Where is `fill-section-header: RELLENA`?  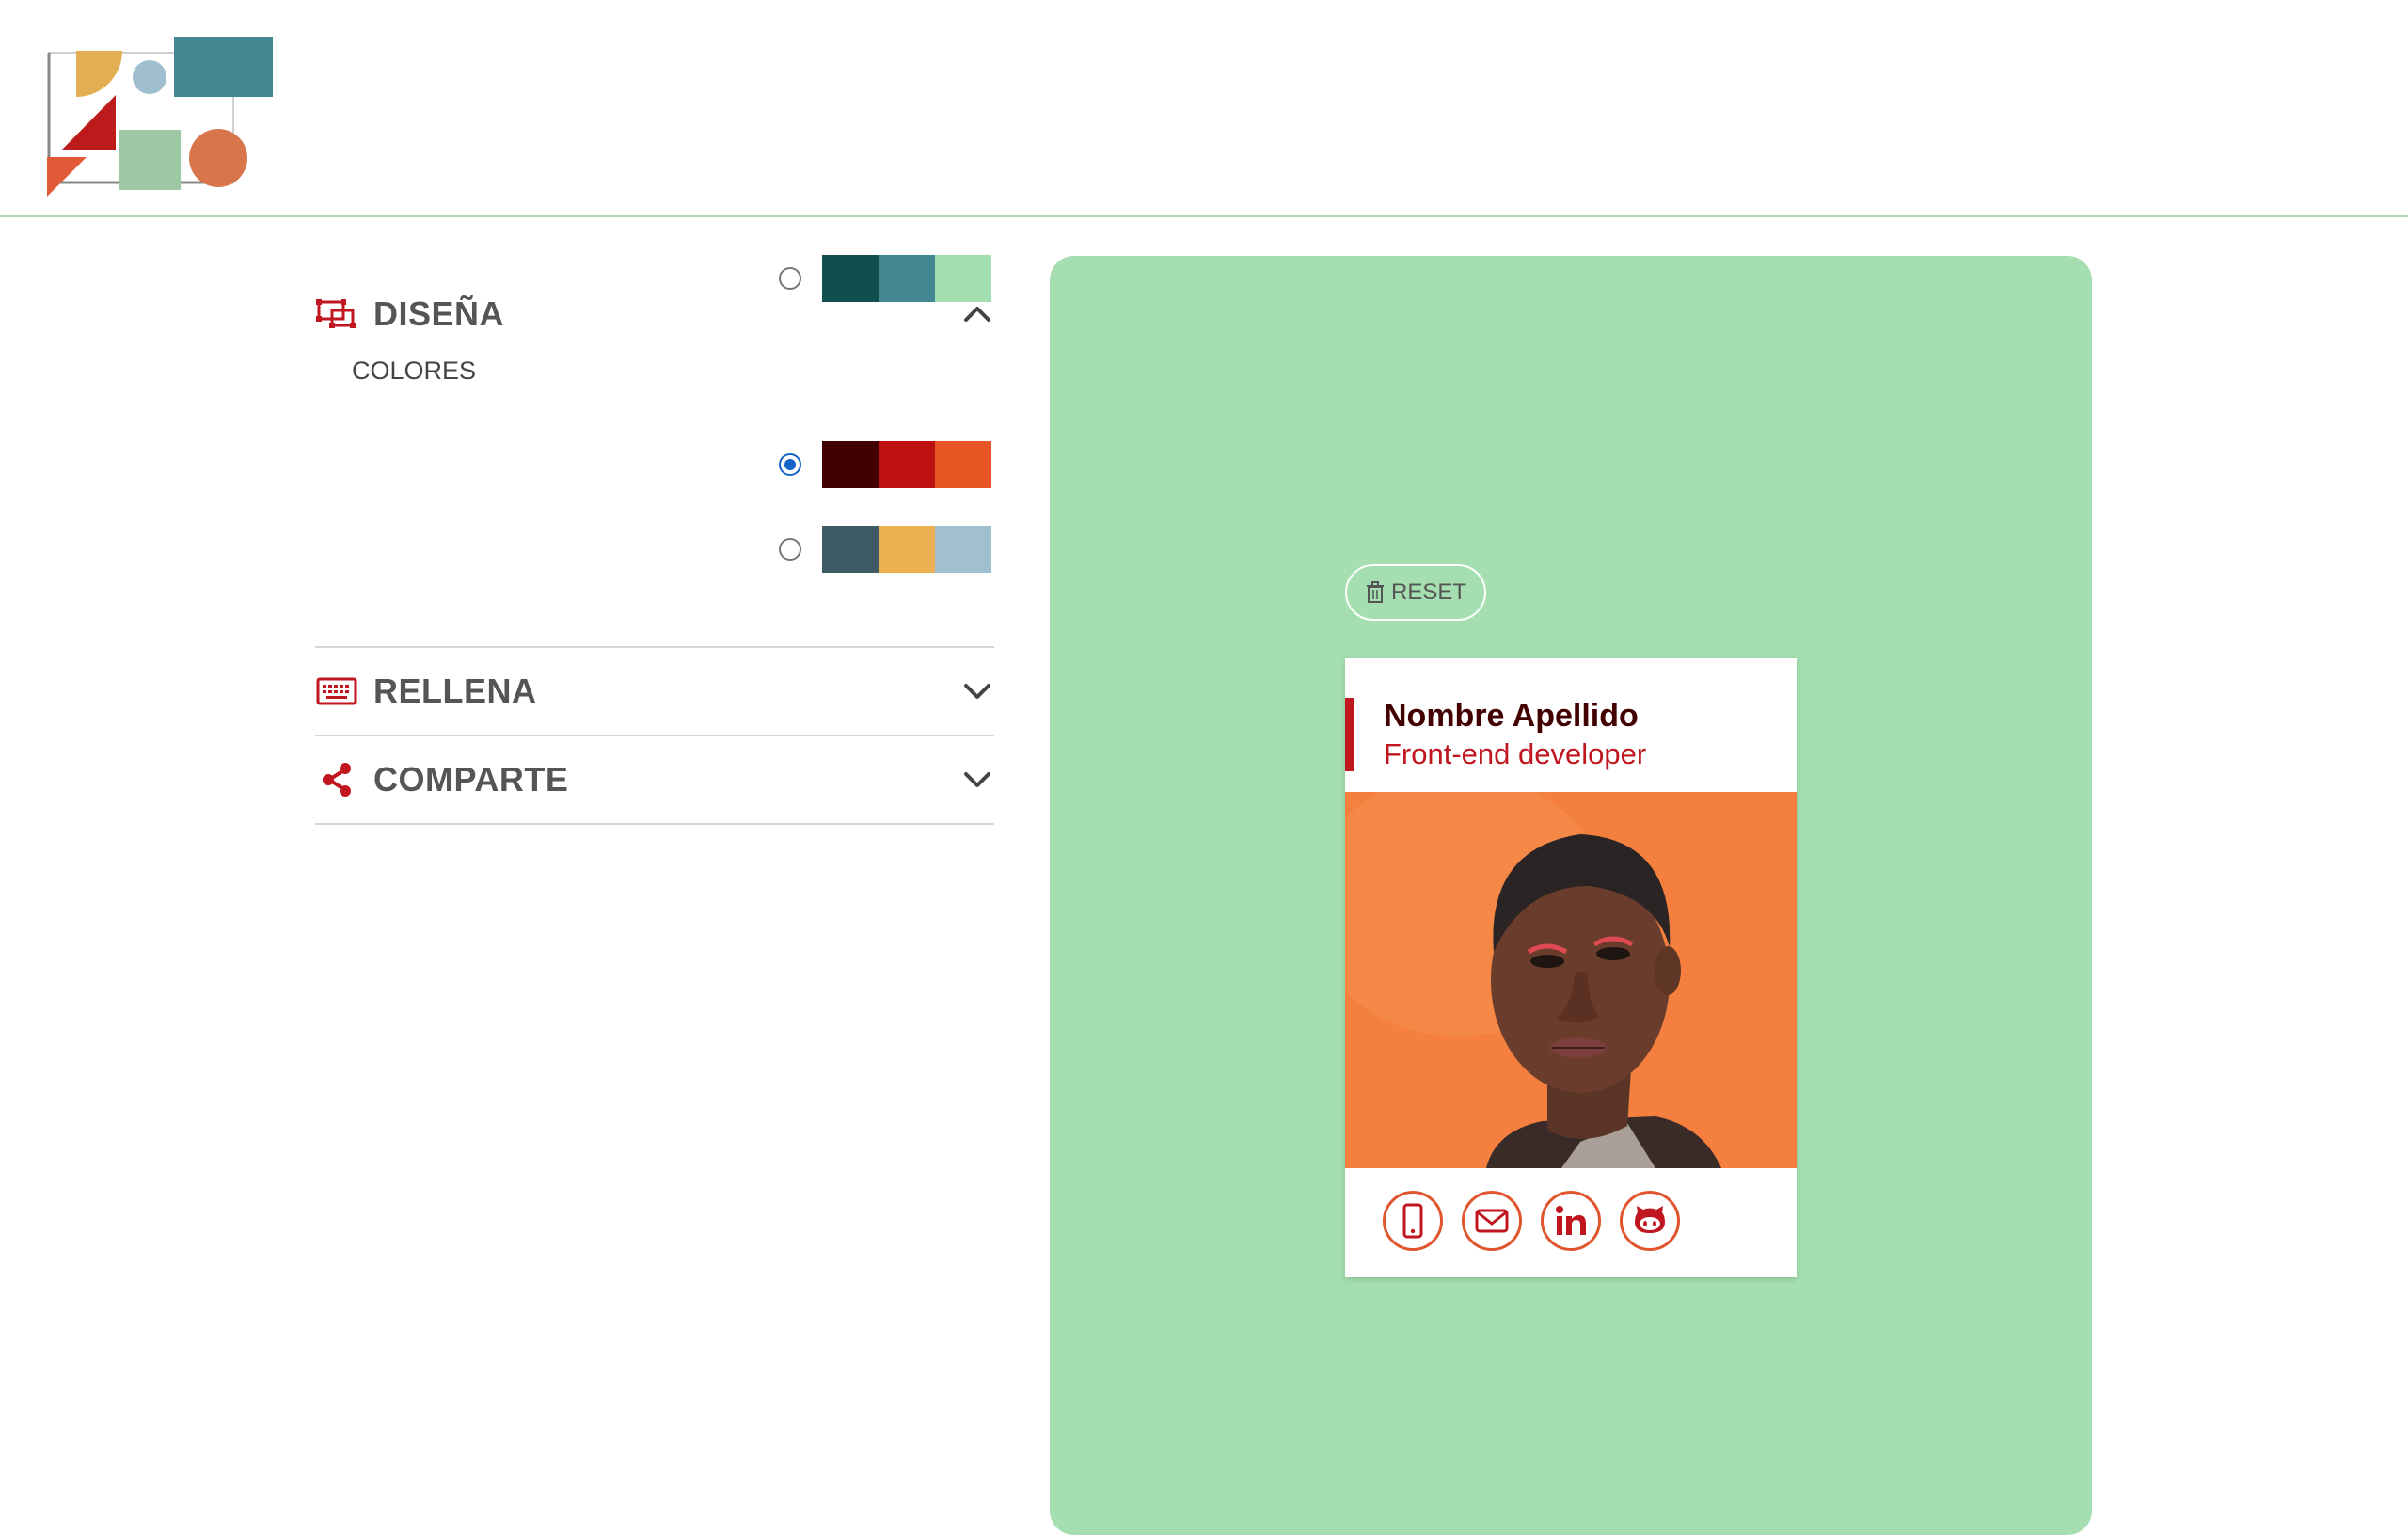
fill-section-header: RELLENA is located at coordinates (655, 691).